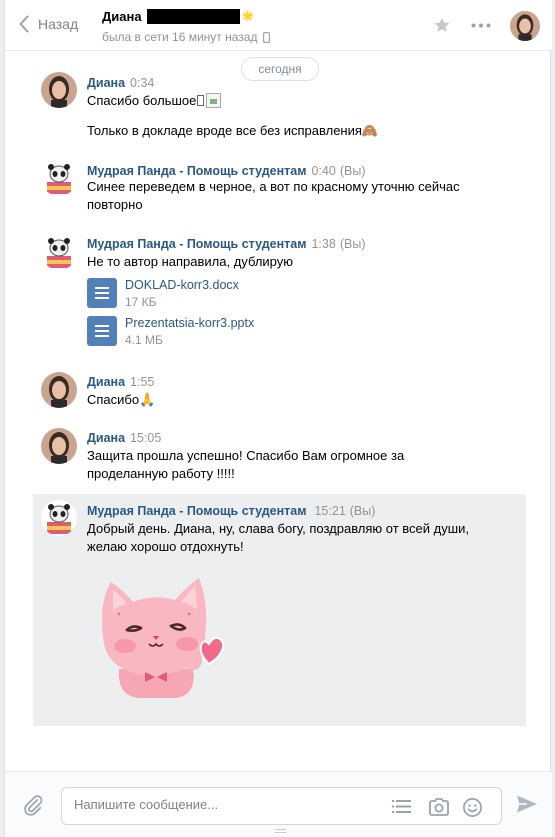 The height and width of the screenshot is (837, 555). What do you see at coordinates (159, 638) in the screenshot?
I see `pink-cat-heart-sticker` at bounding box center [159, 638].